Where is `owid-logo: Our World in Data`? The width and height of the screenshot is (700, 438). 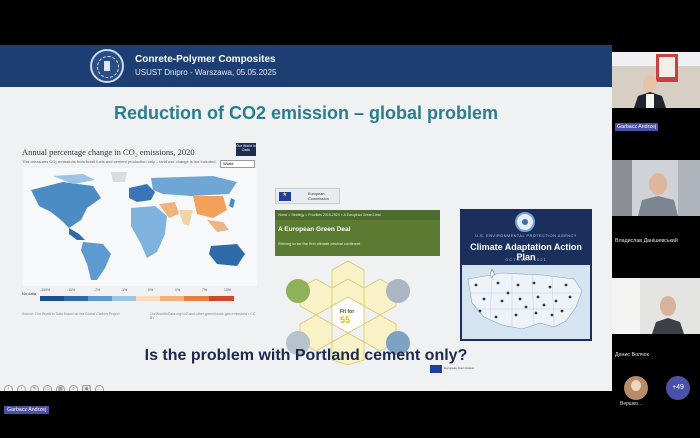 owid-logo: Our World in Data is located at coordinates (246, 149).